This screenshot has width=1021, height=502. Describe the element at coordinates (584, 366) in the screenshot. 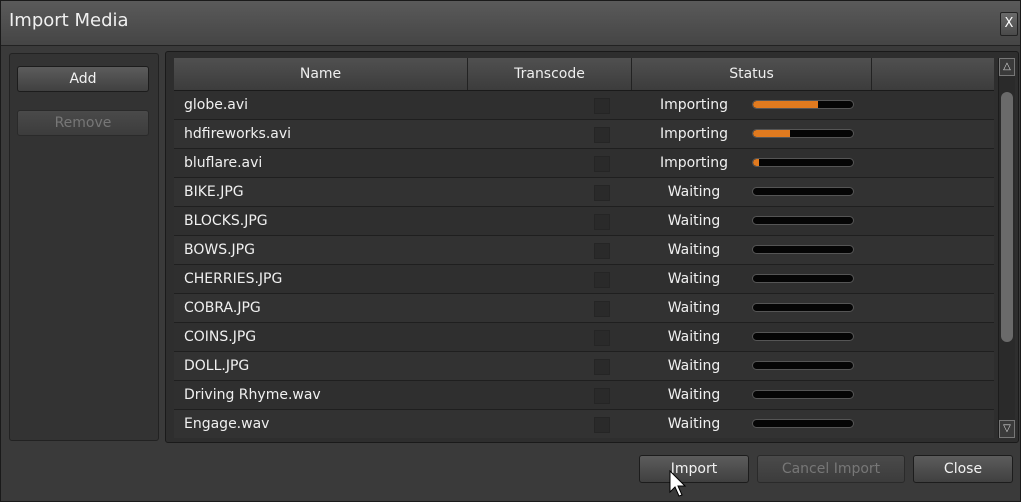

I see `table-row: DOLL.JPG Waiting` at that location.